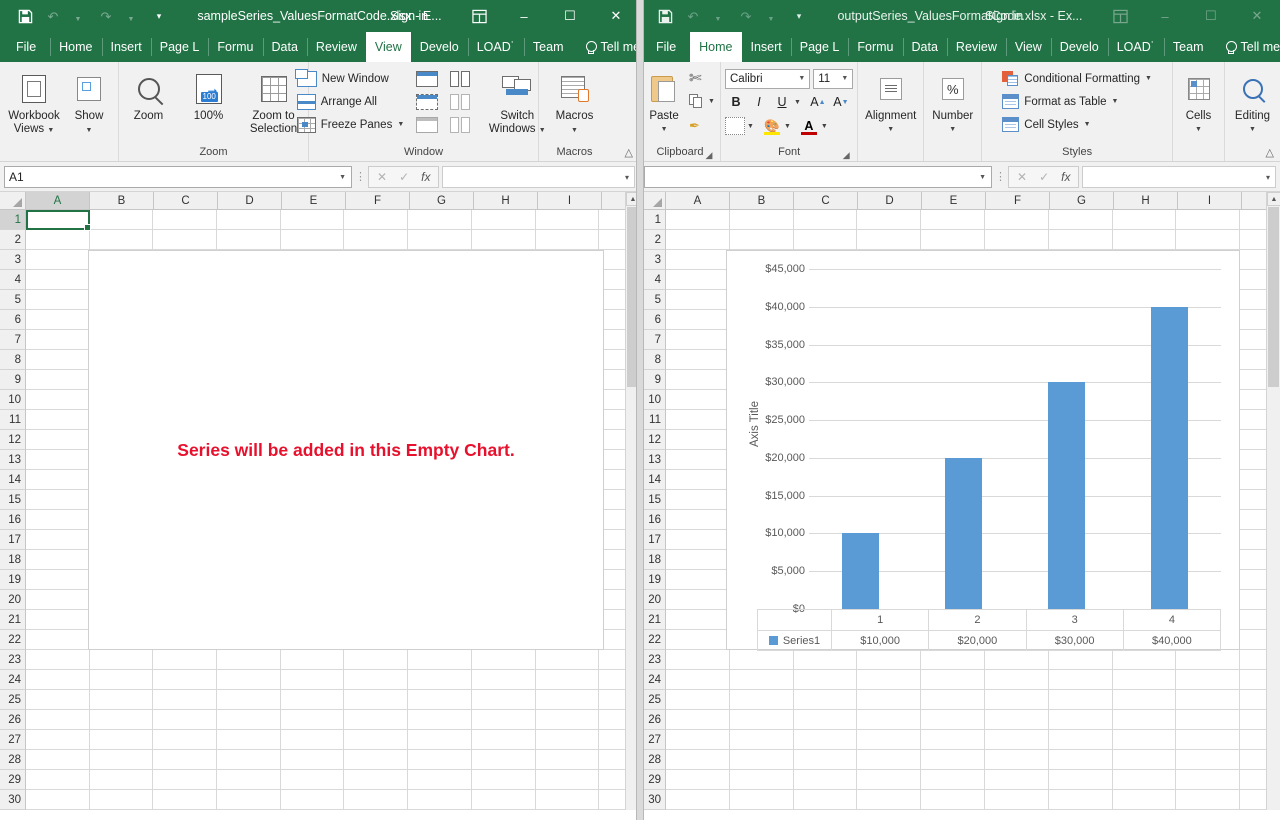 This screenshot has width=1280, height=820. What do you see at coordinates (1268, 177) in the screenshot?
I see `expand-formula-bar-icon: ▾` at bounding box center [1268, 177].